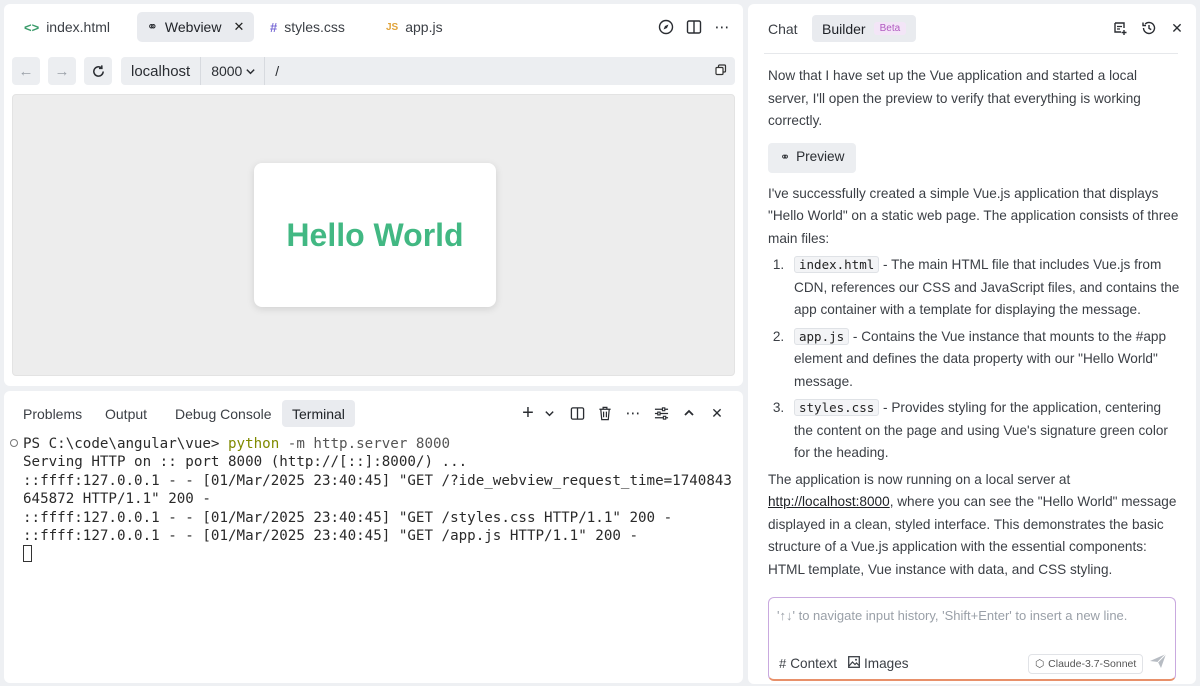 This screenshot has height=686, width=1200. I want to click on js-file-icon: JS, so click(392, 27).